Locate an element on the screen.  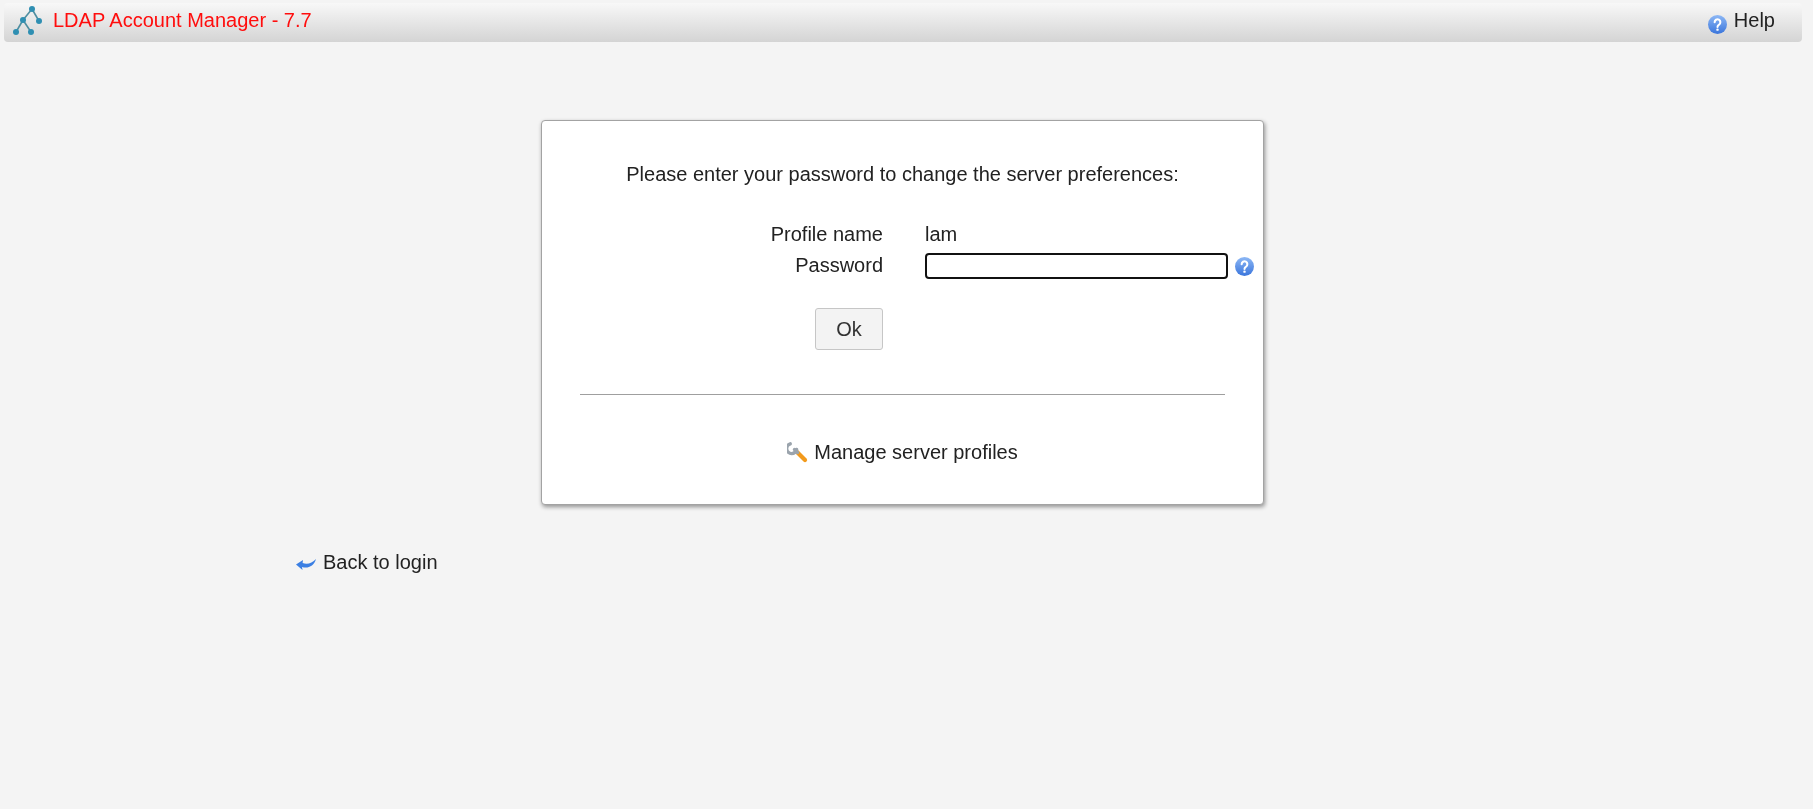
manage-profiles-link: Manage server profiles is located at coordinates (902, 452).